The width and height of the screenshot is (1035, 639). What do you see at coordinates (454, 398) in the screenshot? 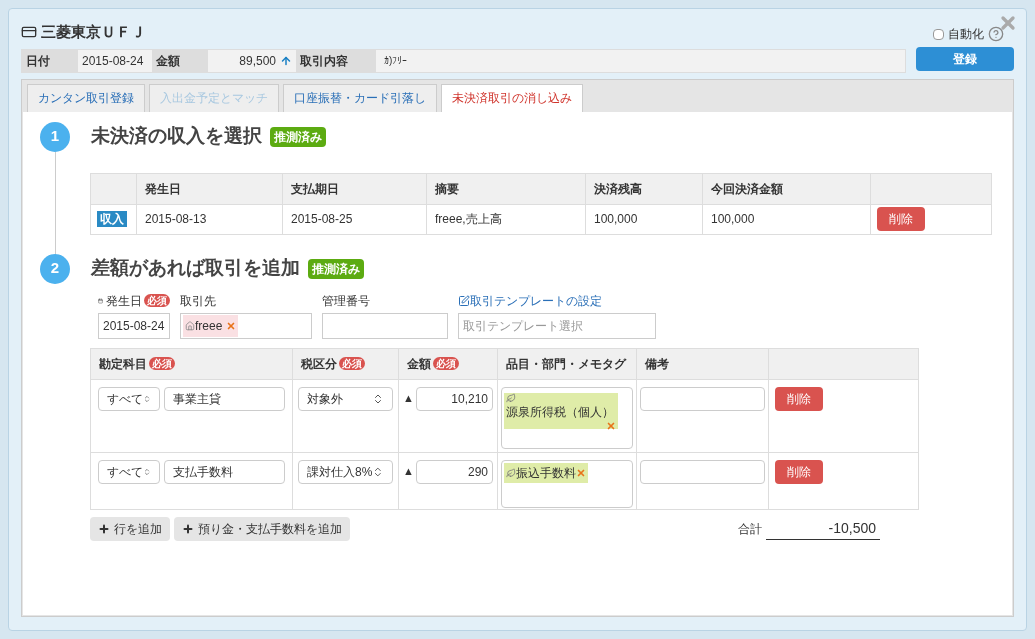
I see `amount-field: 10,210` at bounding box center [454, 398].